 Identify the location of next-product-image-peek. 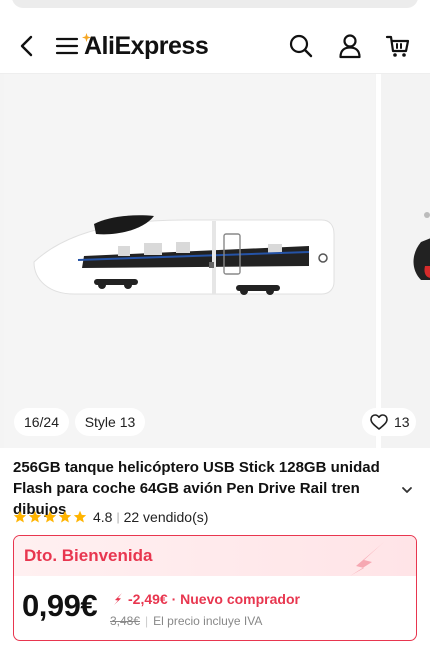
(405, 261).